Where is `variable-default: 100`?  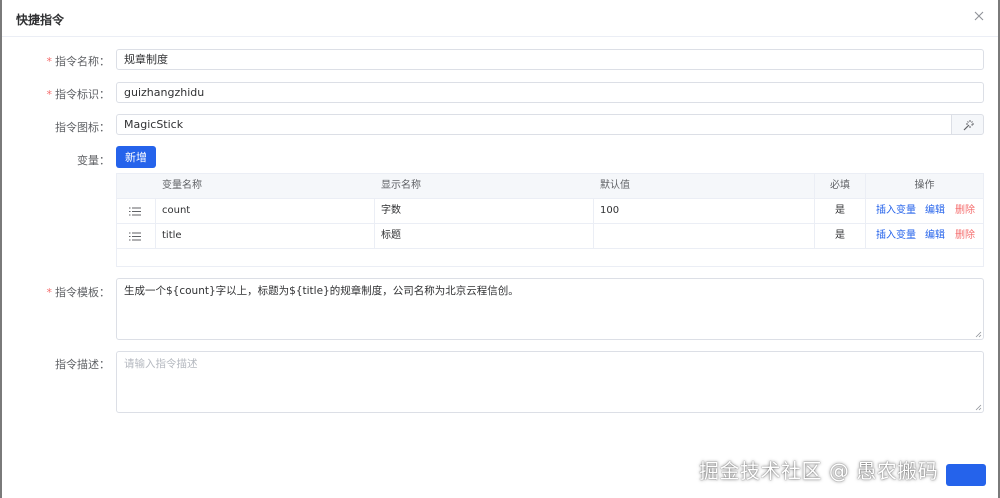 variable-default: 100 is located at coordinates (704, 211).